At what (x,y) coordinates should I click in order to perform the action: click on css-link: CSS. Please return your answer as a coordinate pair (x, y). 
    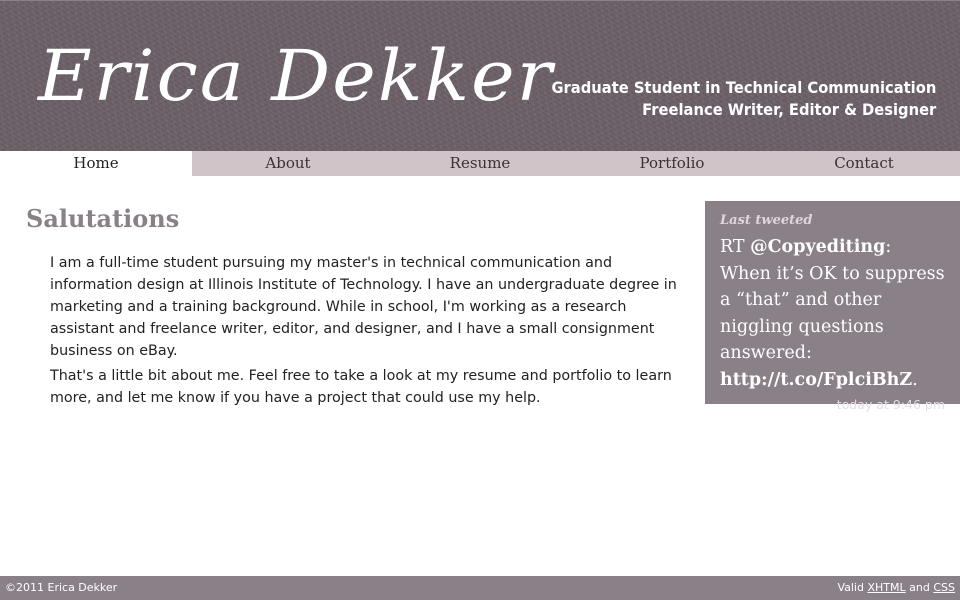
    Looking at the image, I should click on (944, 587).